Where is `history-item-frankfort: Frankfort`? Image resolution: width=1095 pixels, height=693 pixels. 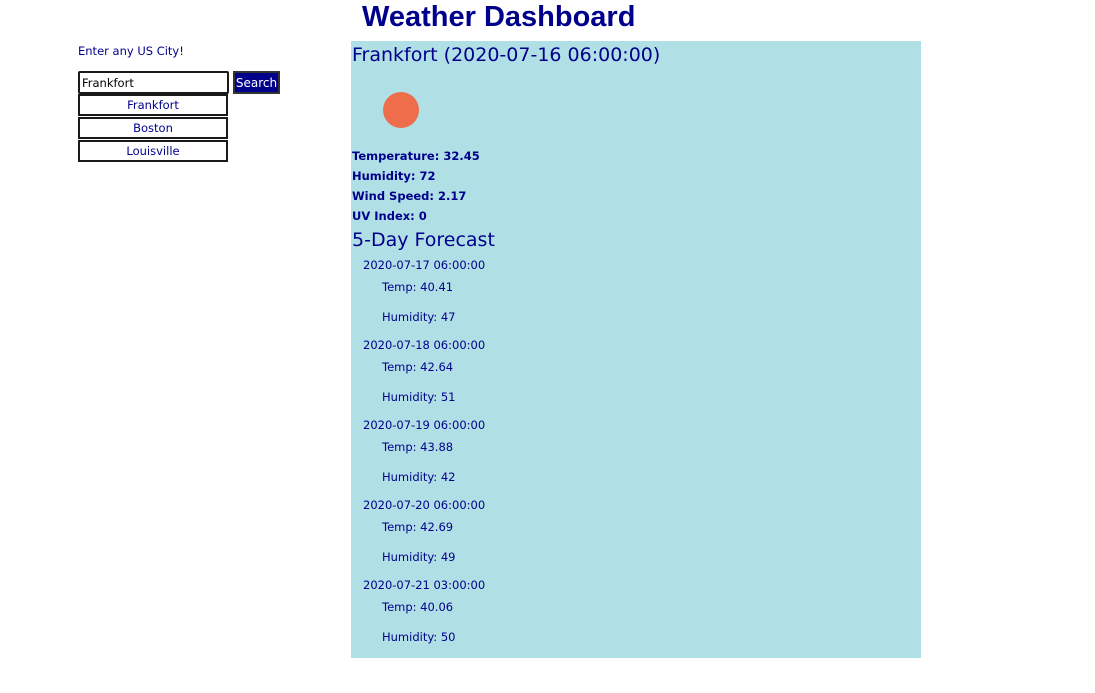
history-item-frankfort: Frankfort is located at coordinates (153, 105).